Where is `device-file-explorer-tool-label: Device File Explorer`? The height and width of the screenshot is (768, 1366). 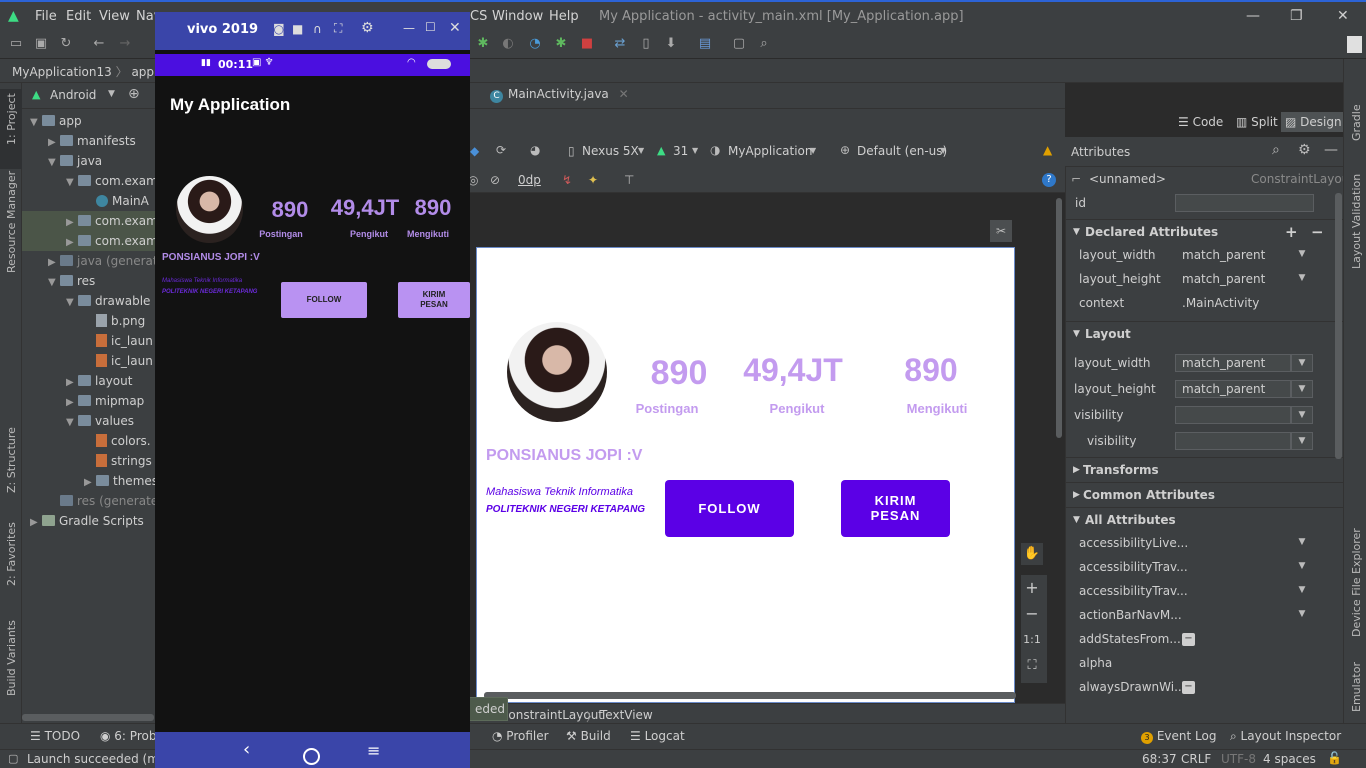 device-file-explorer-tool-label: Device File Explorer is located at coordinates (1356, 582).